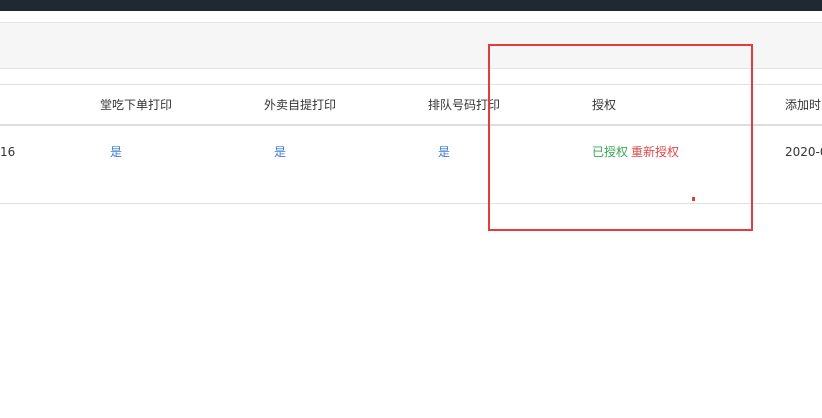 The height and width of the screenshot is (418, 822). What do you see at coordinates (300, 105) in the screenshot?
I see `header-takeout-print: 外卖自提打印` at bounding box center [300, 105].